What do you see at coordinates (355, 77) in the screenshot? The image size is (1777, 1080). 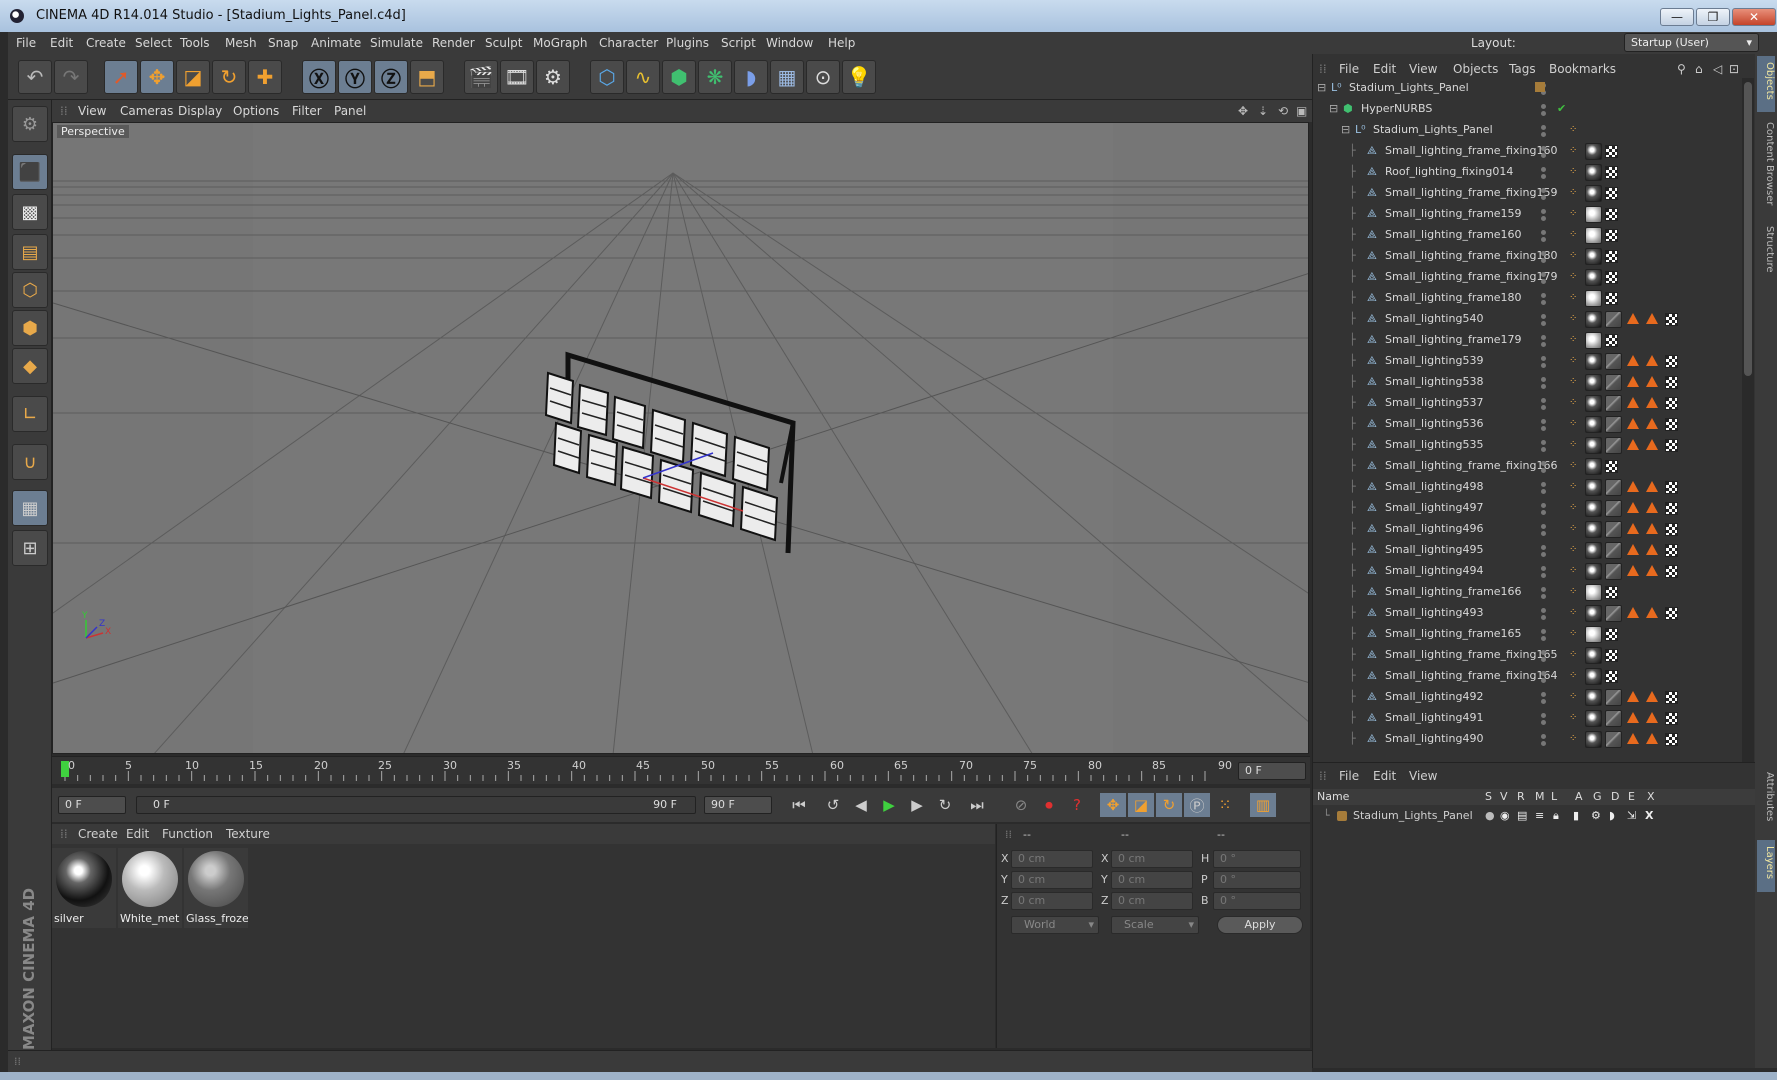 I see `y-axis-lock-icon: Ⓨ` at bounding box center [355, 77].